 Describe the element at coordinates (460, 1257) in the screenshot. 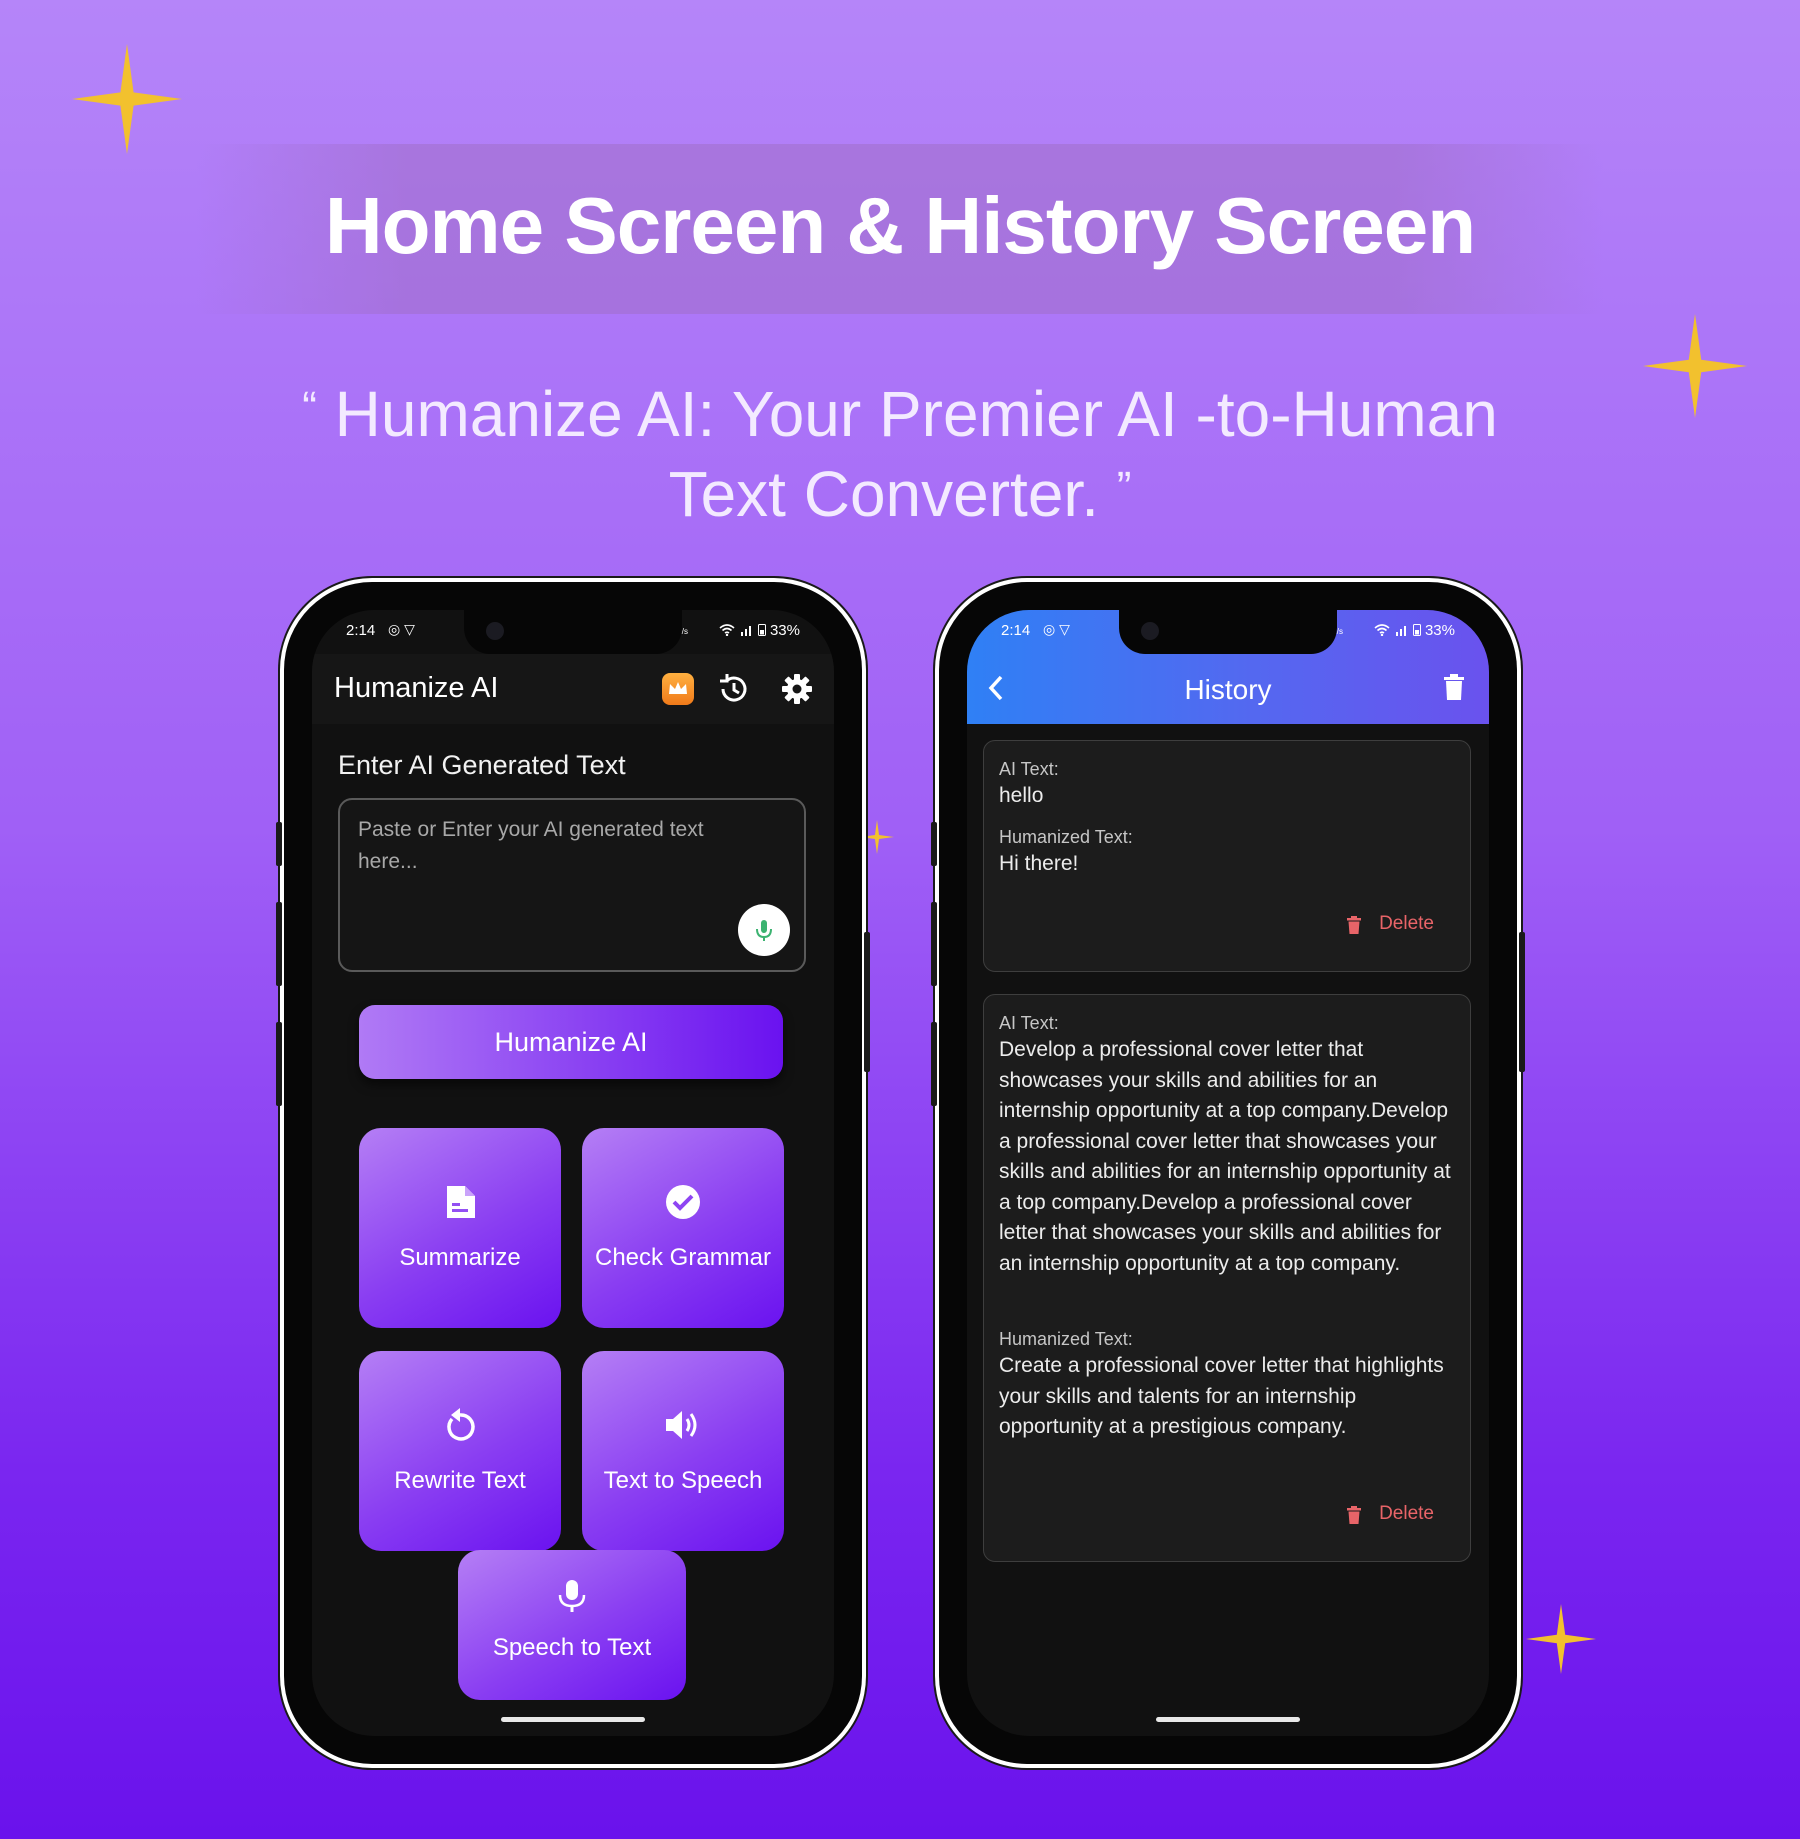

I see `tile-label: Summarize` at that location.